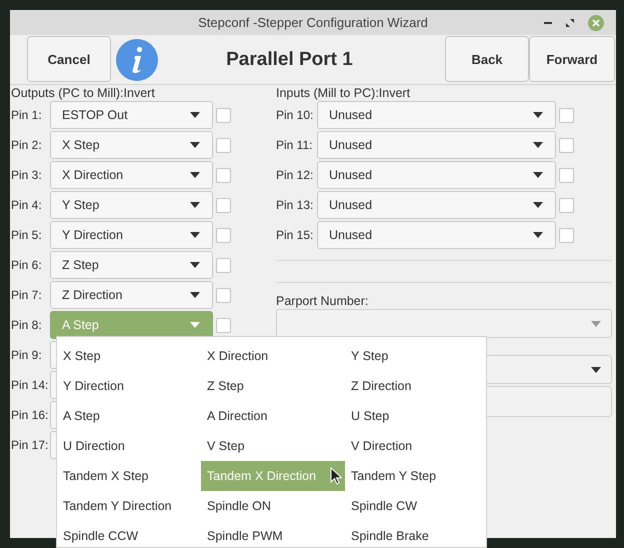 The width and height of the screenshot is (624, 548). Describe the element at coordinates (313, 22) in the screenshot. I see `window-title: Stepconf -Stepper Configuration Wizard` at that location.